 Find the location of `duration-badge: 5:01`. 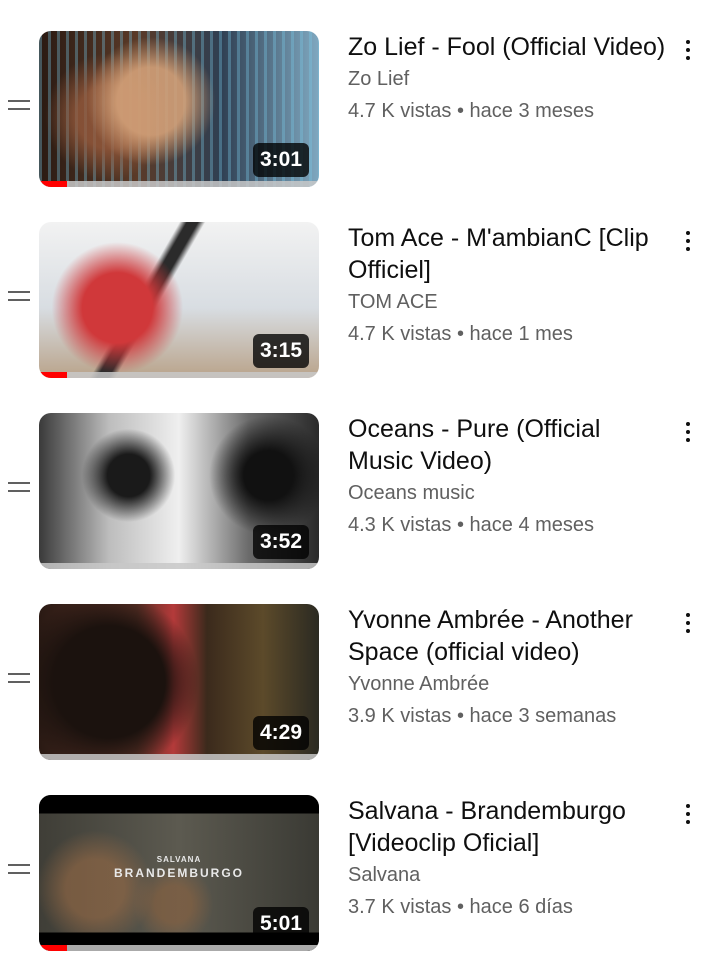

duration-badge: 5:01 is located at coordinates (280, 924).